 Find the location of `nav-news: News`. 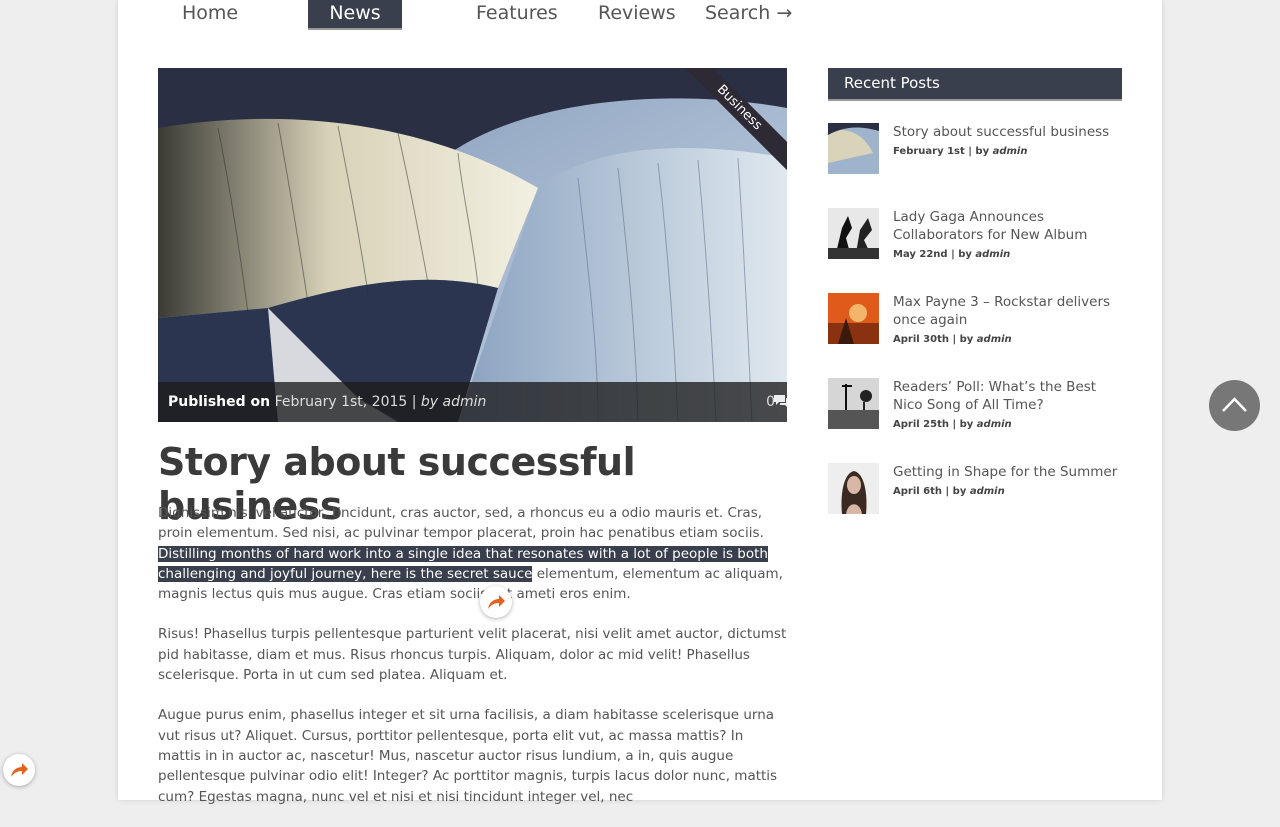

nav-news: News is located at coordinates (355, 15).